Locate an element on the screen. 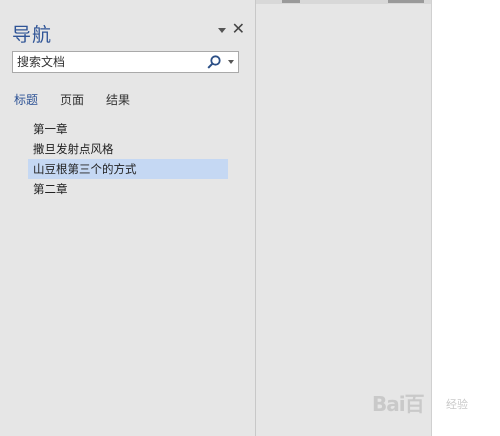  tab-headings: 标题 is located at coordinates (26, 99).